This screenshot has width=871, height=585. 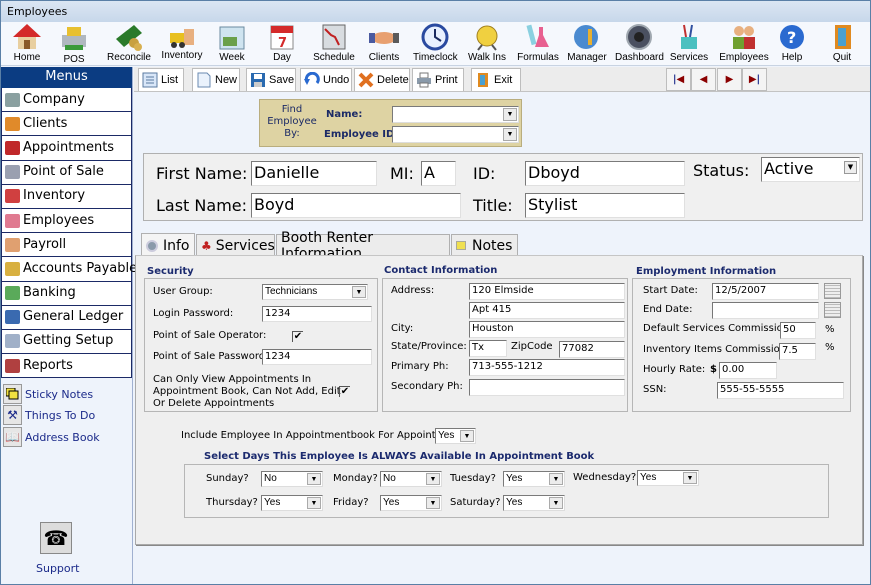 I want to click on previous-record-button: ◀, so click(x=703, y=79).